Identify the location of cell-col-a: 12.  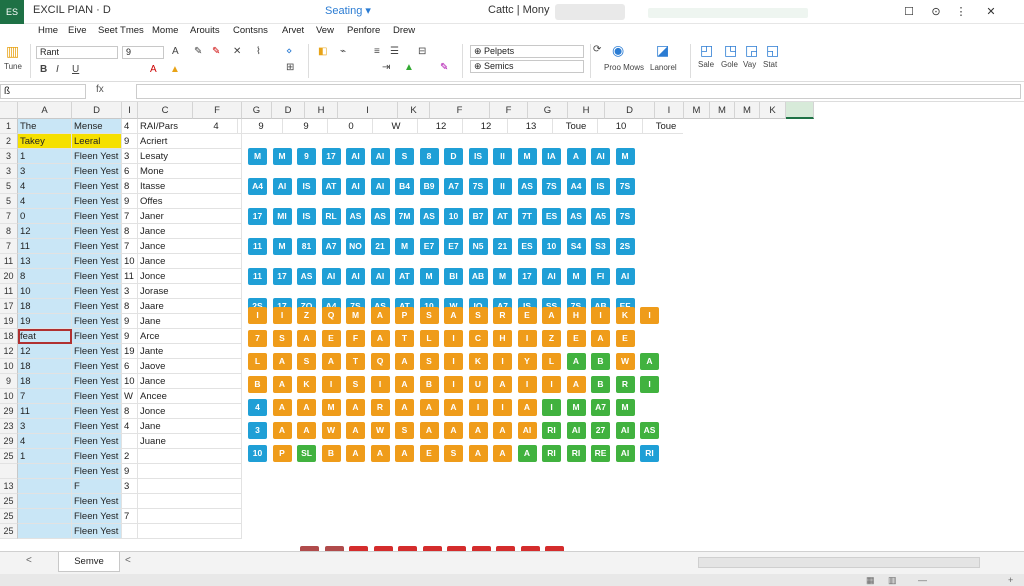
(45, 231).